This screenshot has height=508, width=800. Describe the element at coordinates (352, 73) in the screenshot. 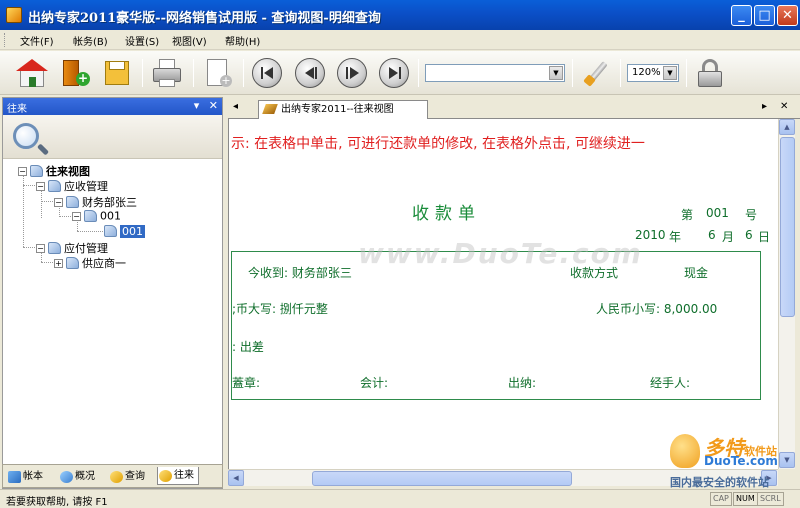

I see `next-record-icon` at that location.